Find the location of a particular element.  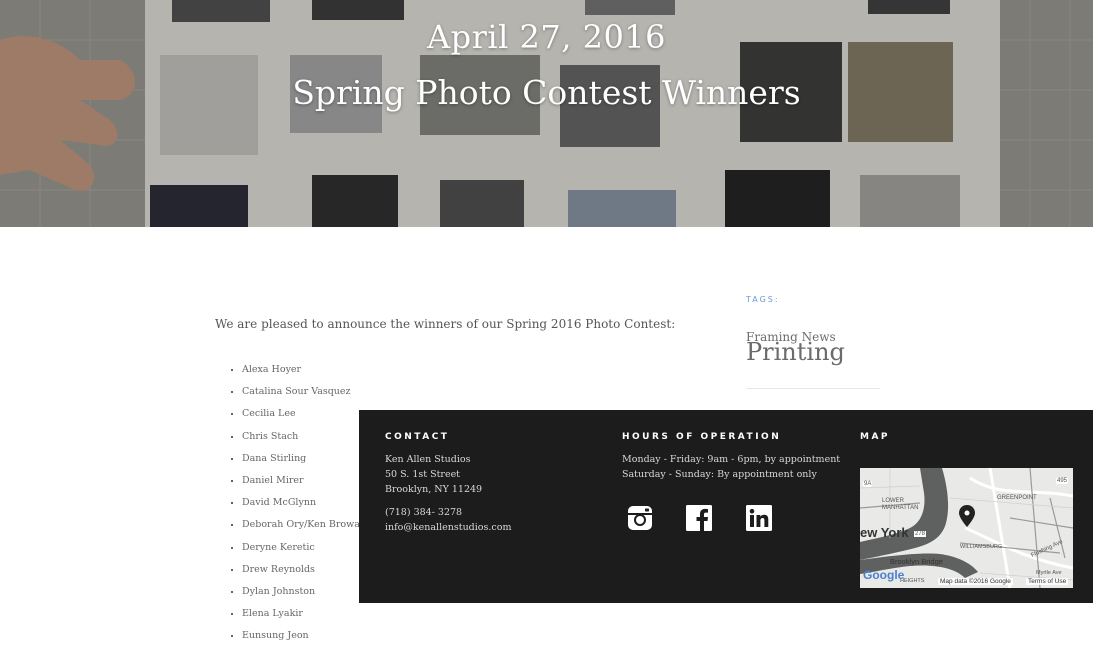

myrtle-ave-label: Myrtle Ave is located at coordinates (1049, 573).